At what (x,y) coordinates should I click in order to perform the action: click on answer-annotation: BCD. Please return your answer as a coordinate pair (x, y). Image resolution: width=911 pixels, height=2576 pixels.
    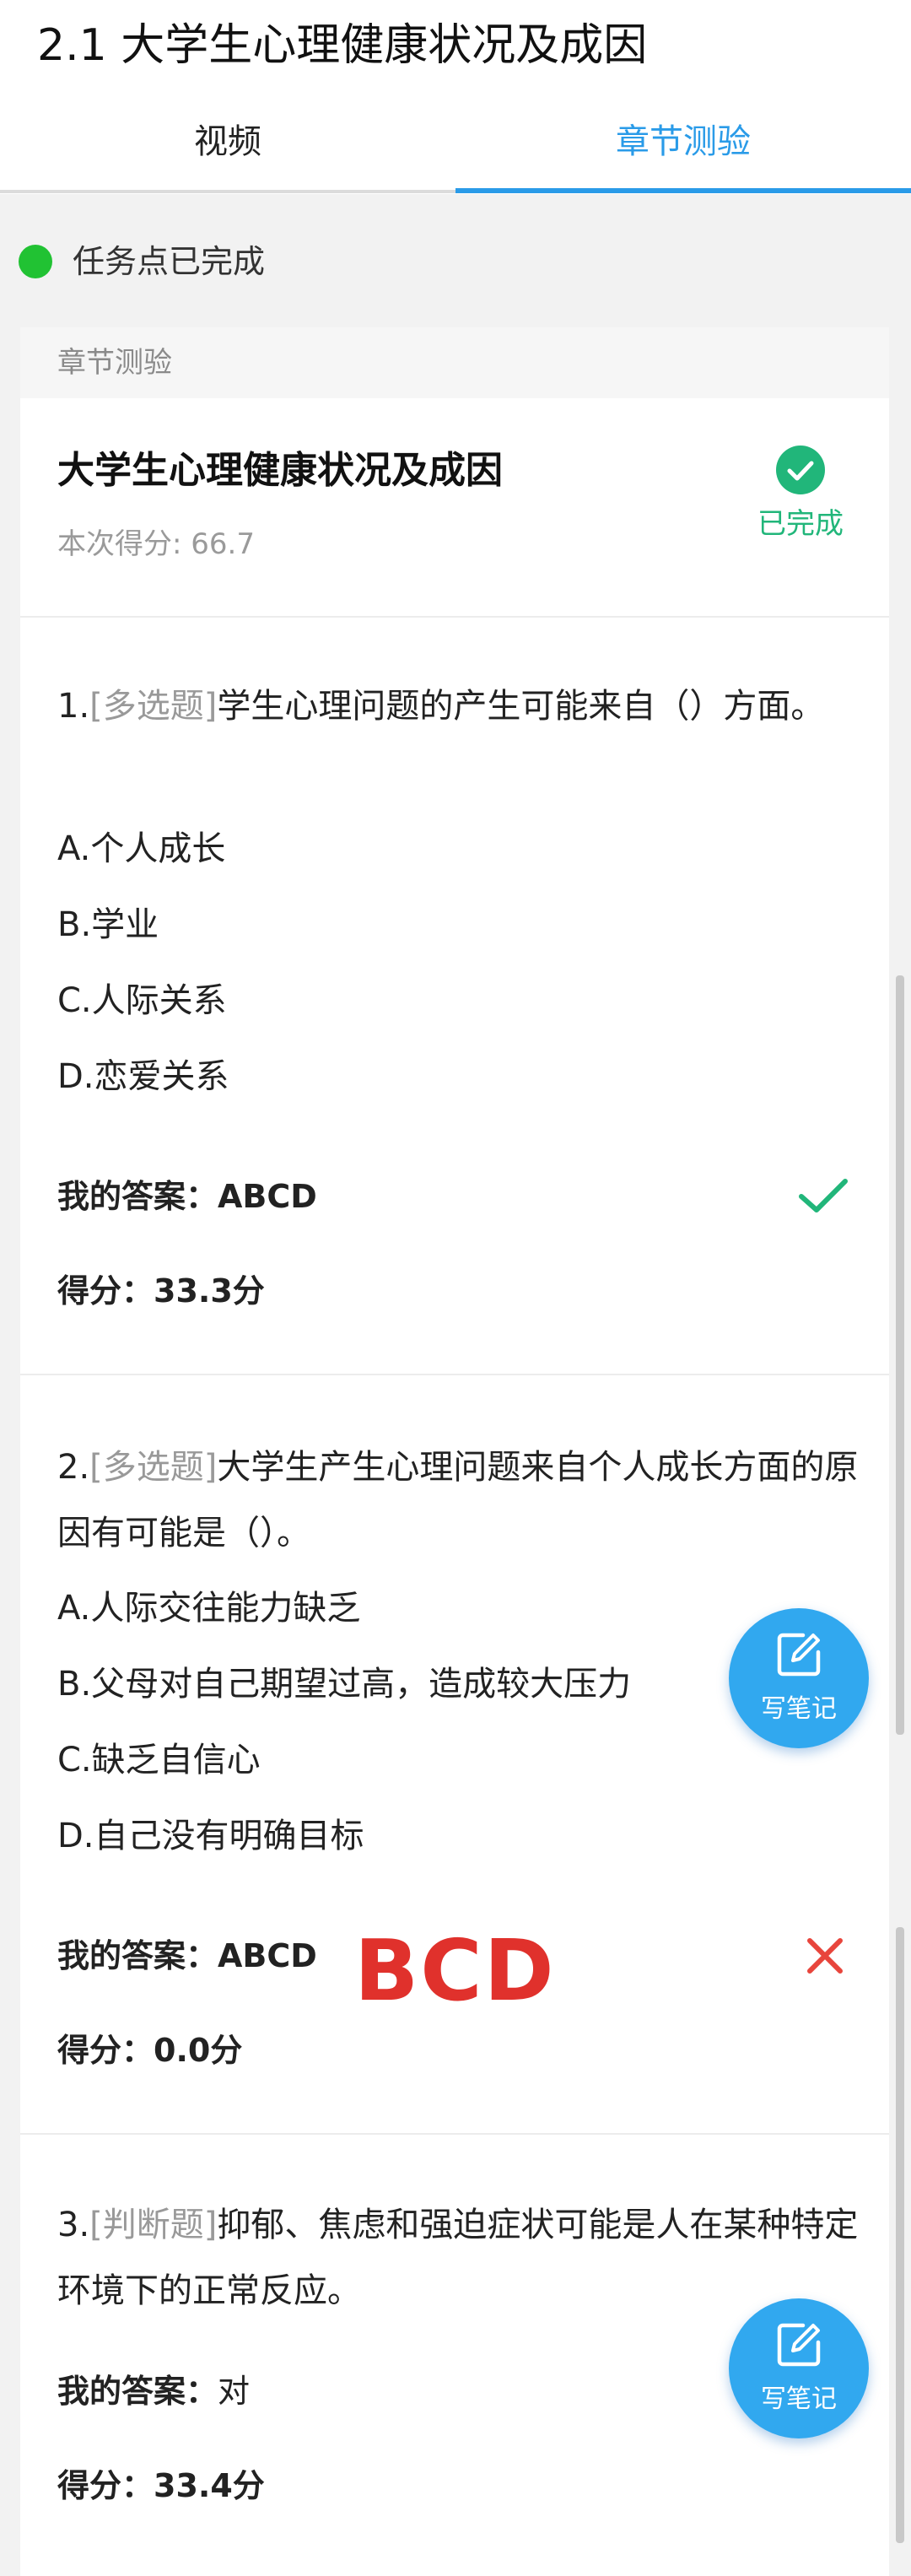
    Looking at the image, I should click on (455, 1970).